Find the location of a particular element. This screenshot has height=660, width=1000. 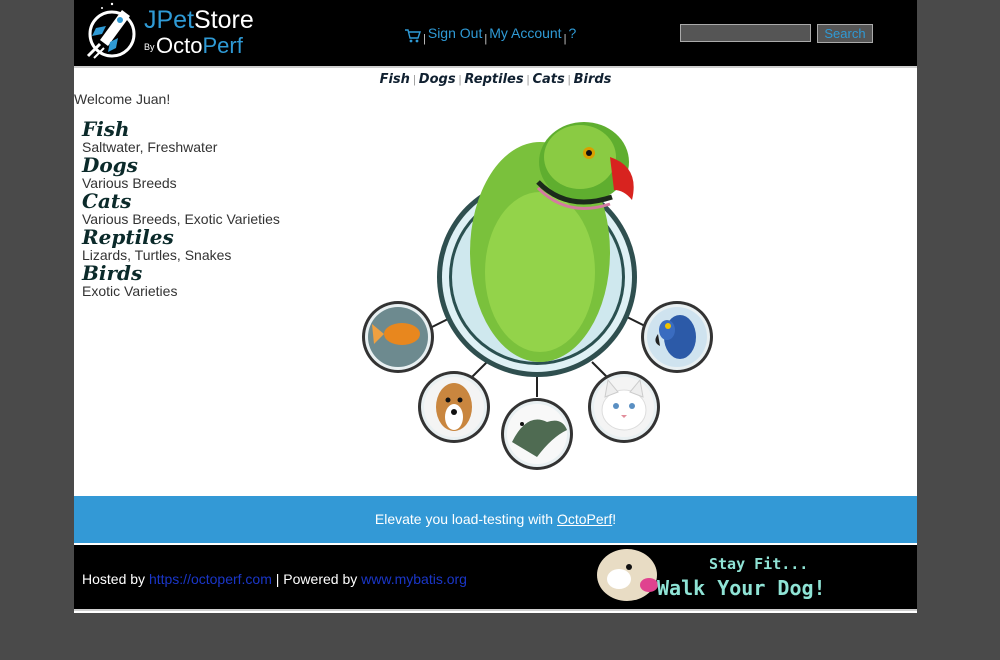

quick-links: Fish | Dogs | Reptiles | Cats | Birds is located at coordinates (495, 79).